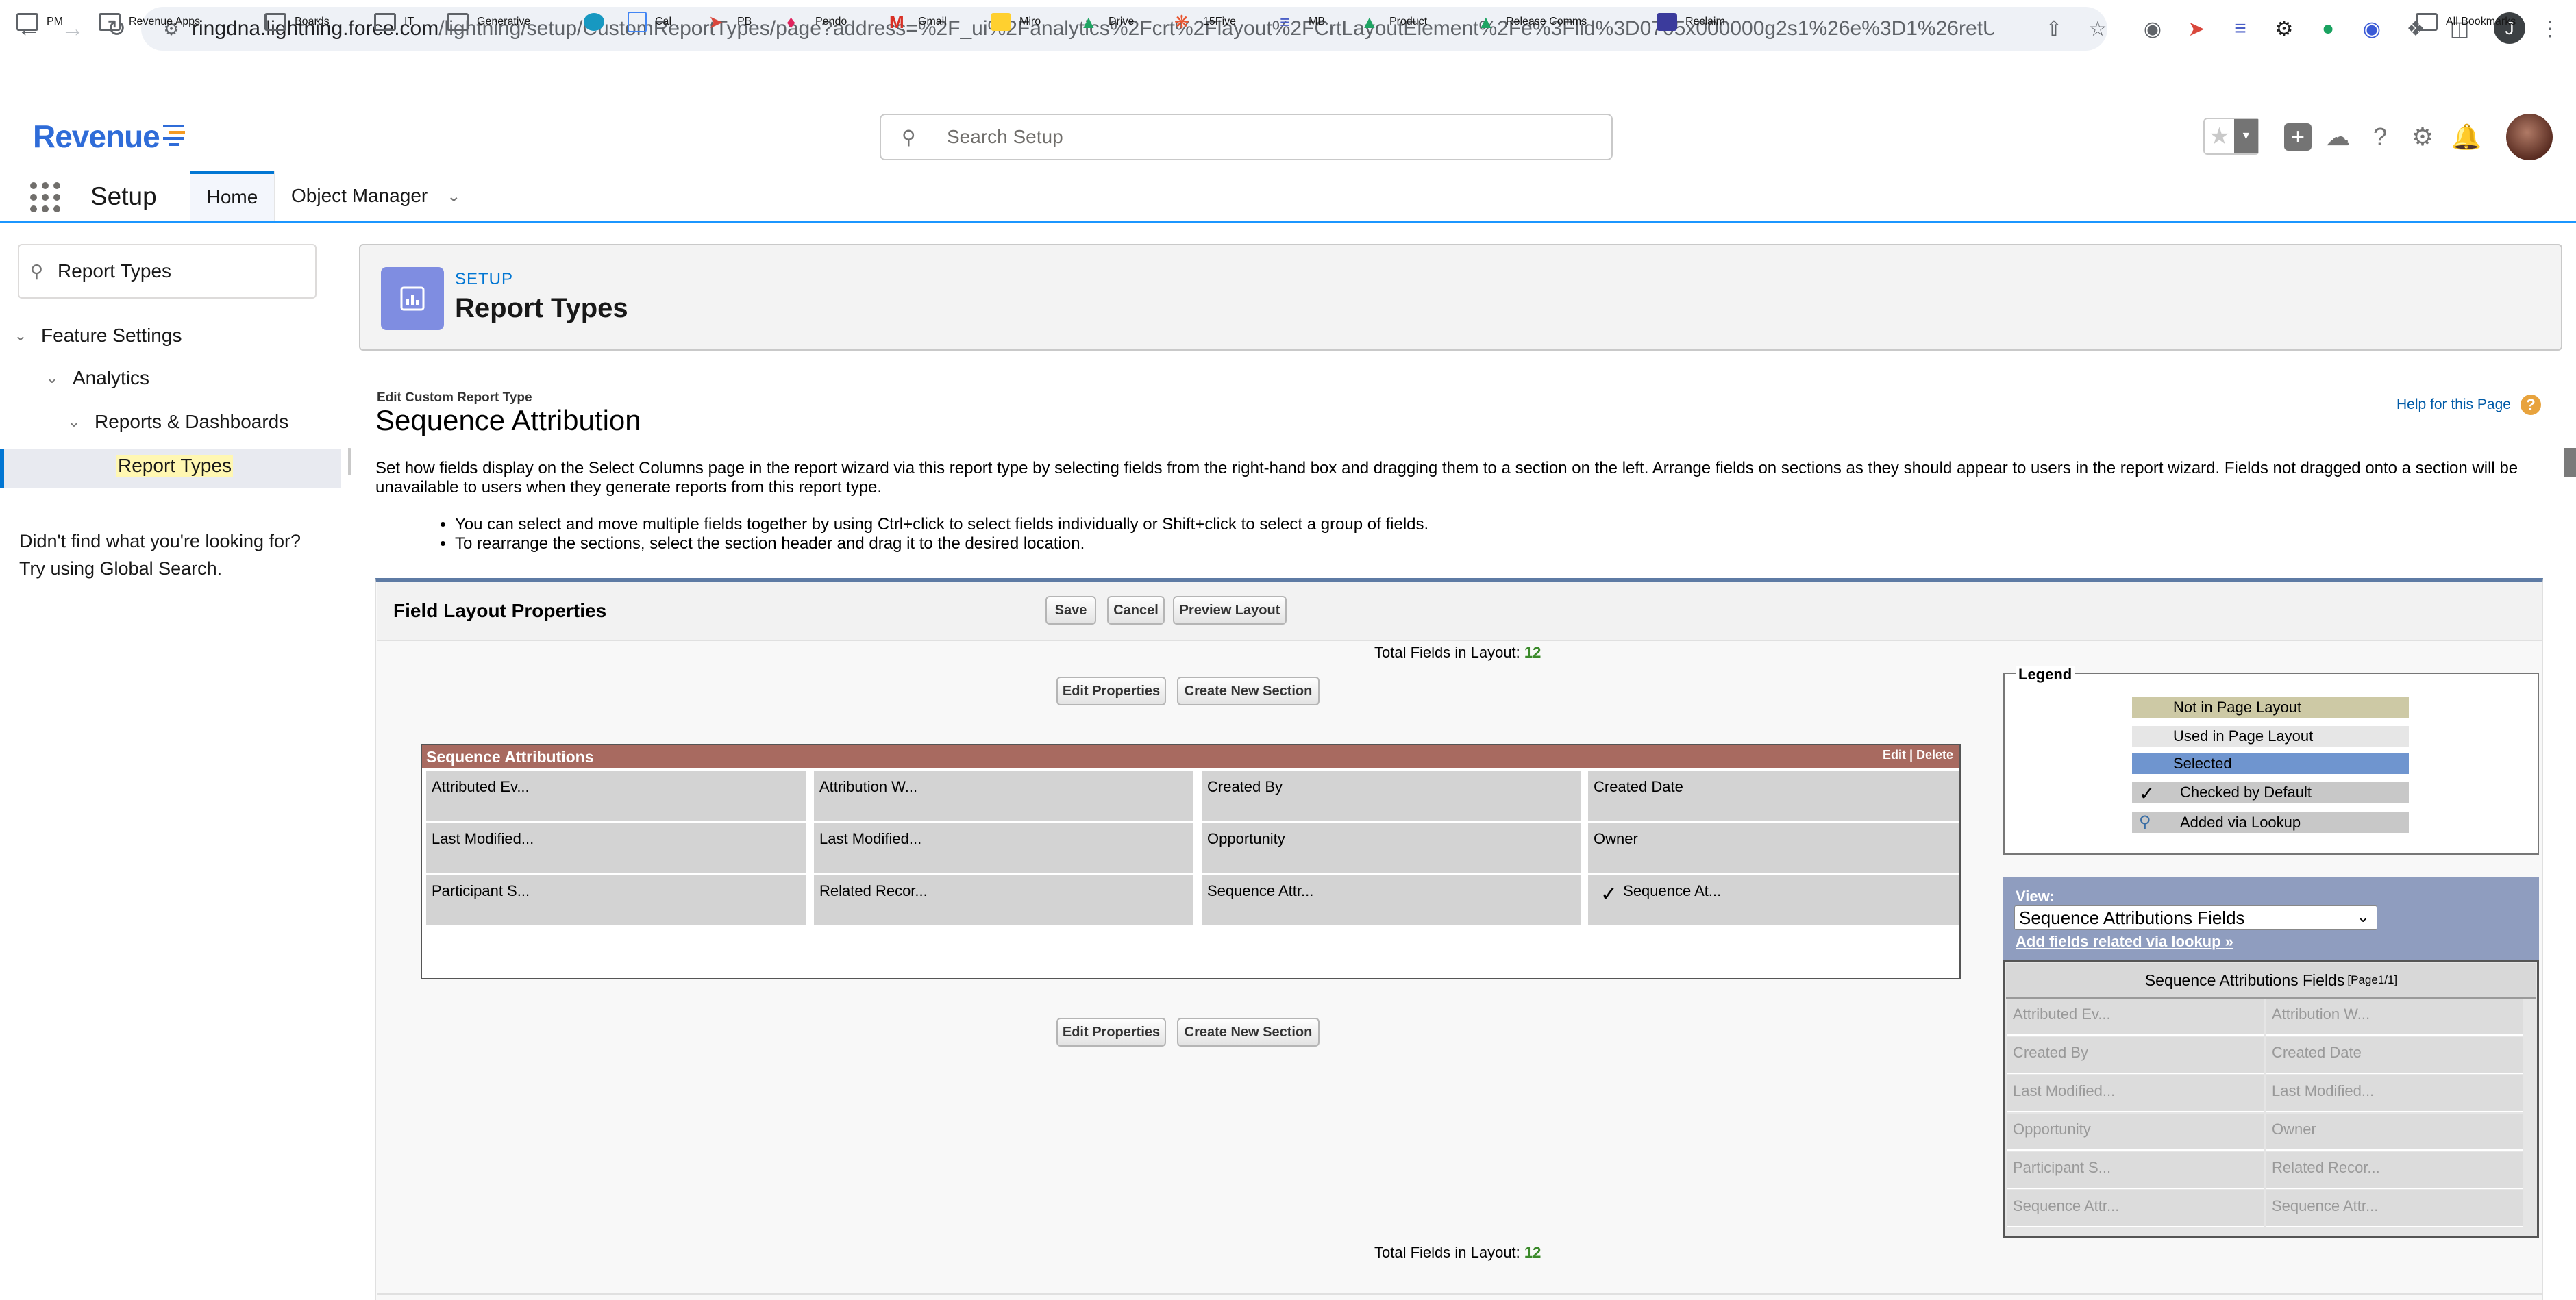 Image resolution: width=2576 pixels, height=1300 pixels. Describe the element at coordinates (1667, 22) in the screenshot. I see `reclaim-icon` at that location.